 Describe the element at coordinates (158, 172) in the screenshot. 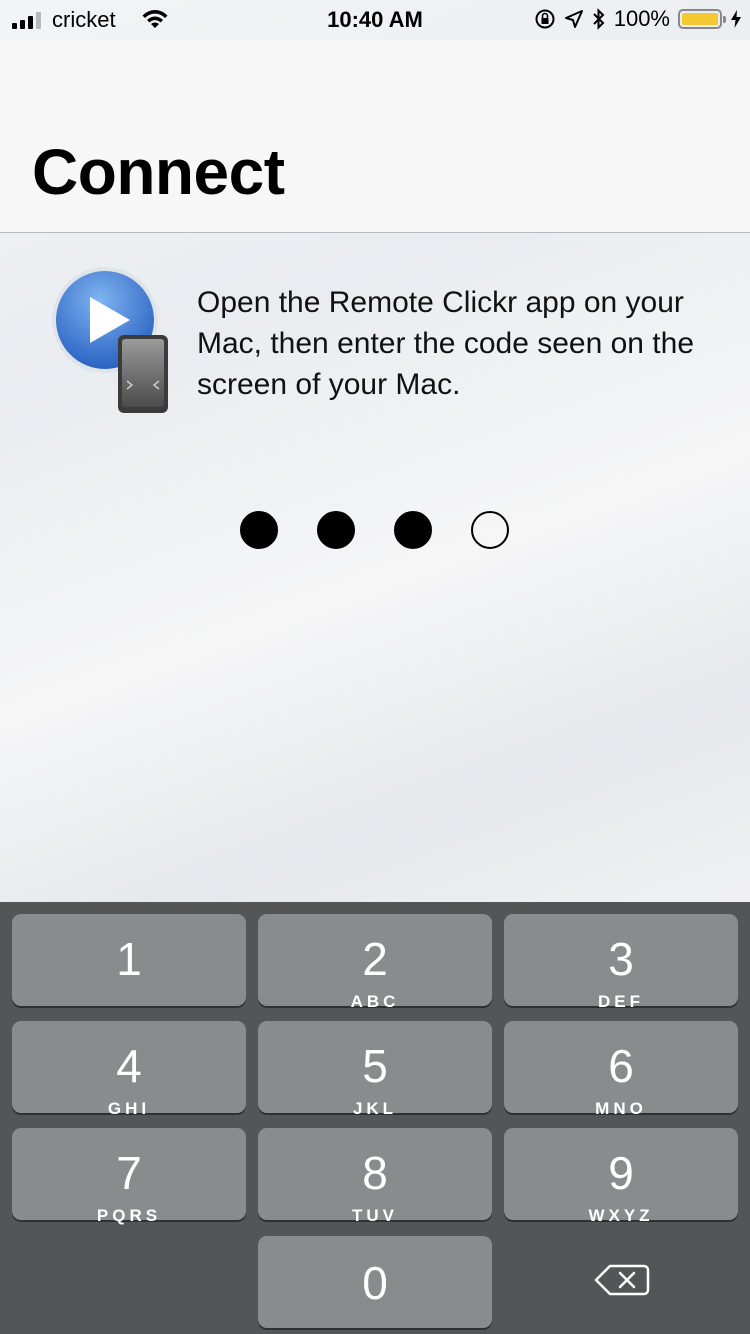

I see `page-title: Connect` at that location.